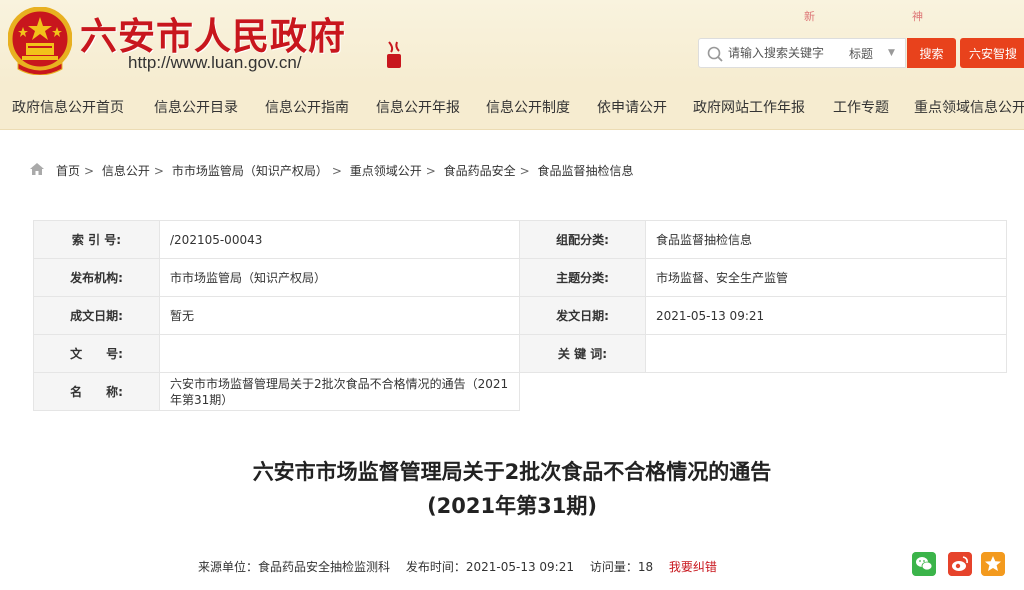 This screenshot has width=1024, height=590. What do you see at coordinates (891, 53) in the screenshot?
I see `chevron-down-icon: ▼` at bounding box center [891, 53].